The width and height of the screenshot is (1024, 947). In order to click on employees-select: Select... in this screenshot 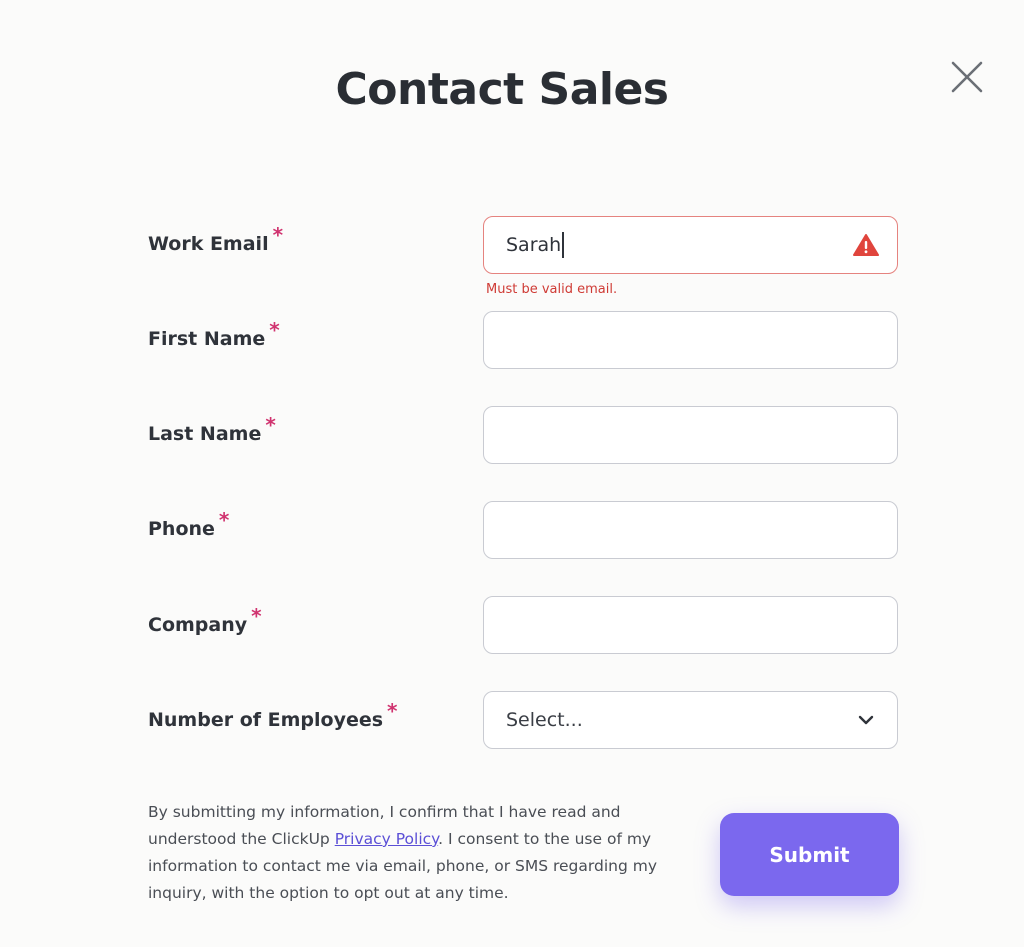, I will do `click(690, 720)`.